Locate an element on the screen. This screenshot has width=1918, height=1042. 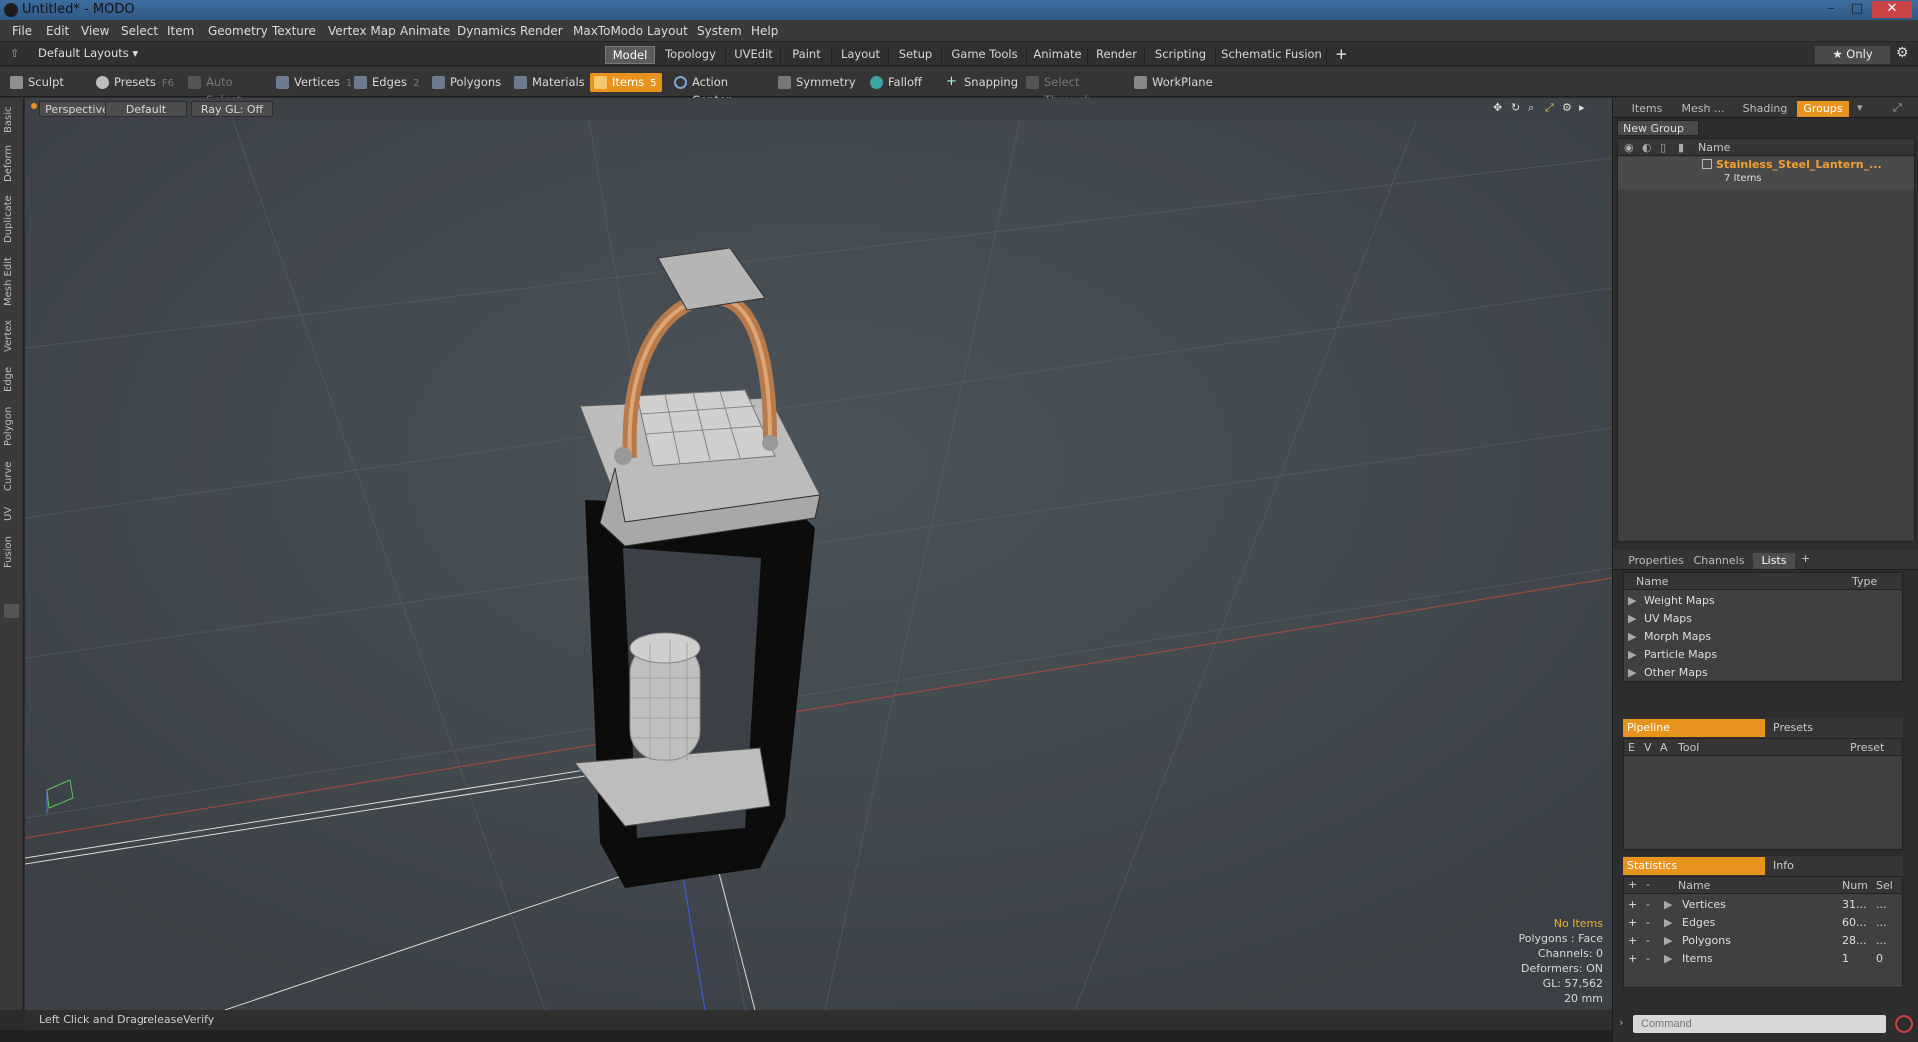
panel-toggle-icon is located at coordinates (11, 611).